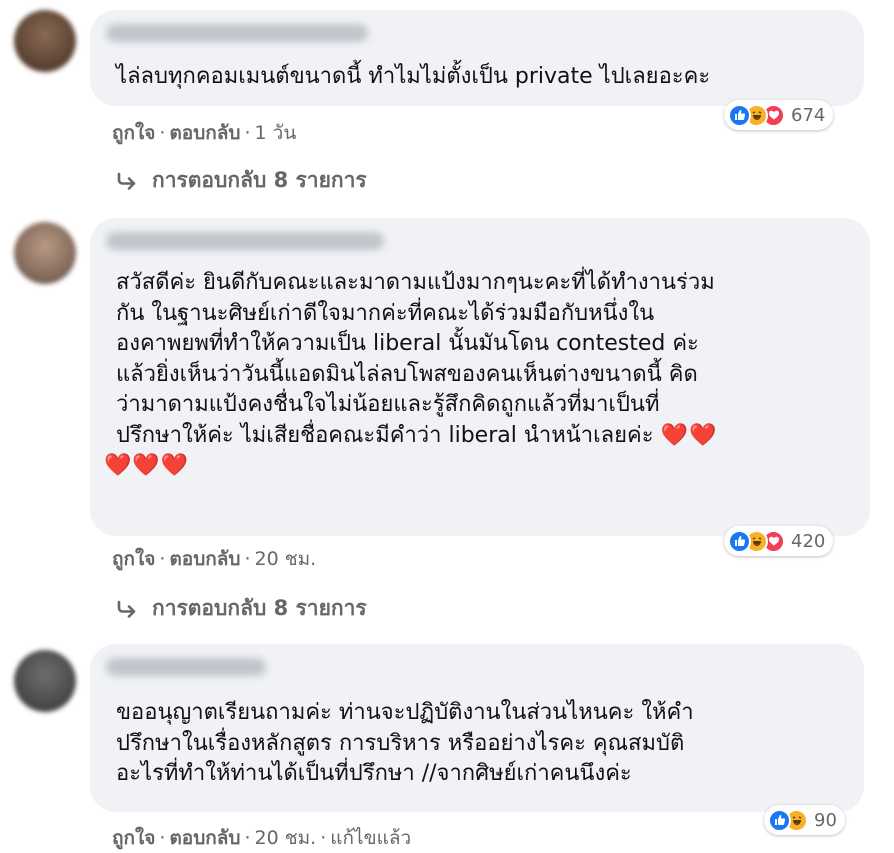 The width and height of the screenshot is (894, 853). What do you see at coordinates (370, 838) in the screenshot?
I see `edited-label: แก้ไขแล้ว` at bounding box center [370, 838].